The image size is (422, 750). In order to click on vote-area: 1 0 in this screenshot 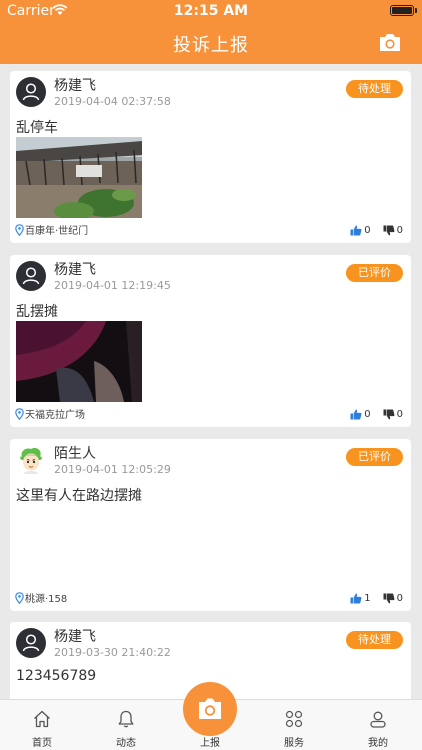, I will do `click(370, 598)`.